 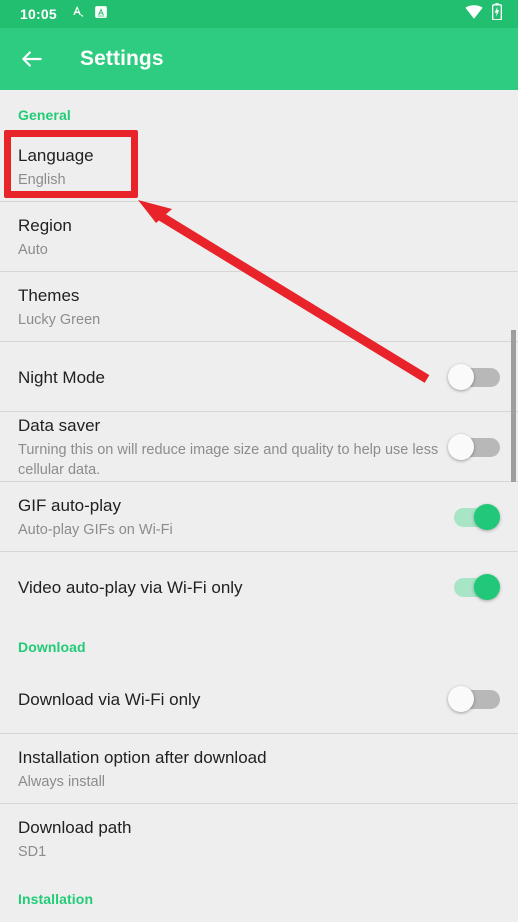 What do you see at coordinates (513, 406) in the screenshot?
I see `list-scrollbar` at bounding box center [513, 406].